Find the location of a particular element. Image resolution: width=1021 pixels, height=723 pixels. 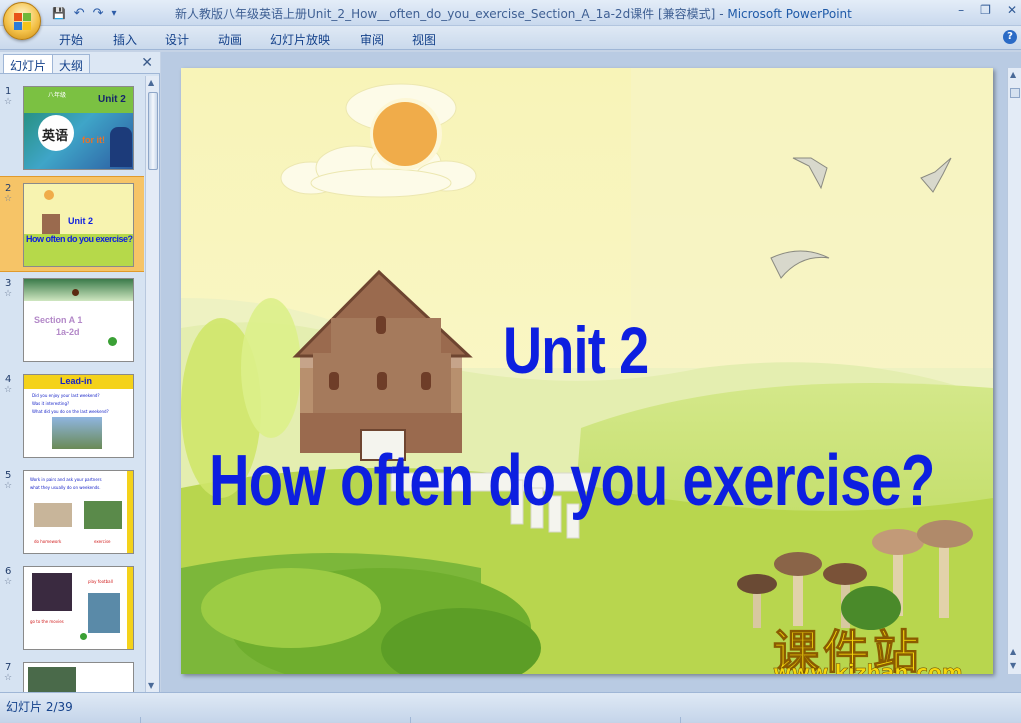

slide-title-unit: Unit 2 is located at coordinates (576, 350).